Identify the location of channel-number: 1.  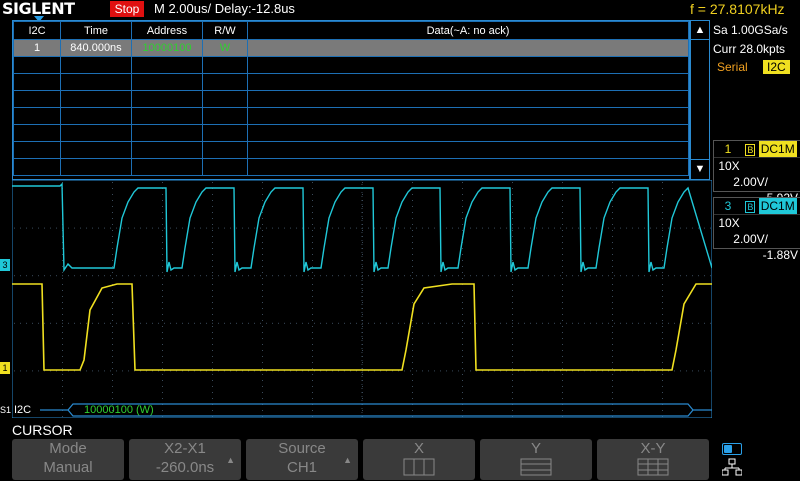
(728, 149).